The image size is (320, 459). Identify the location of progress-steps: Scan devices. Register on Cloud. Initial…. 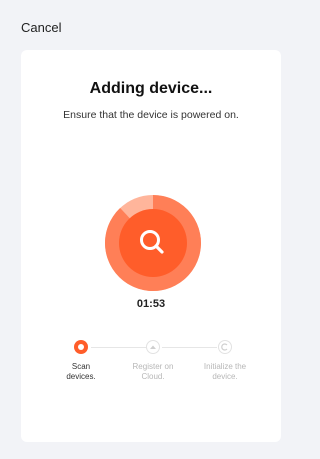
(151, 370).